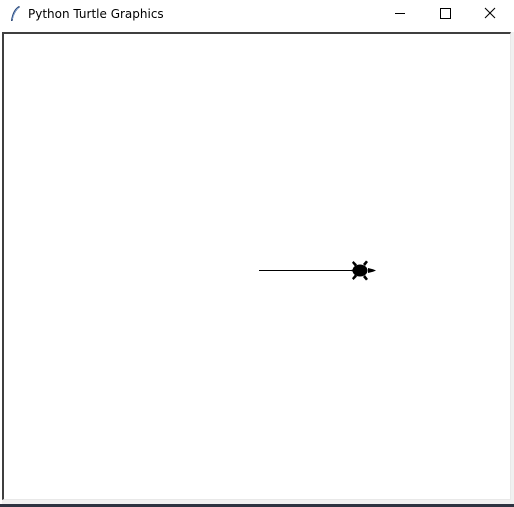  I want to click on turtle-drawing, so click(317, 270).